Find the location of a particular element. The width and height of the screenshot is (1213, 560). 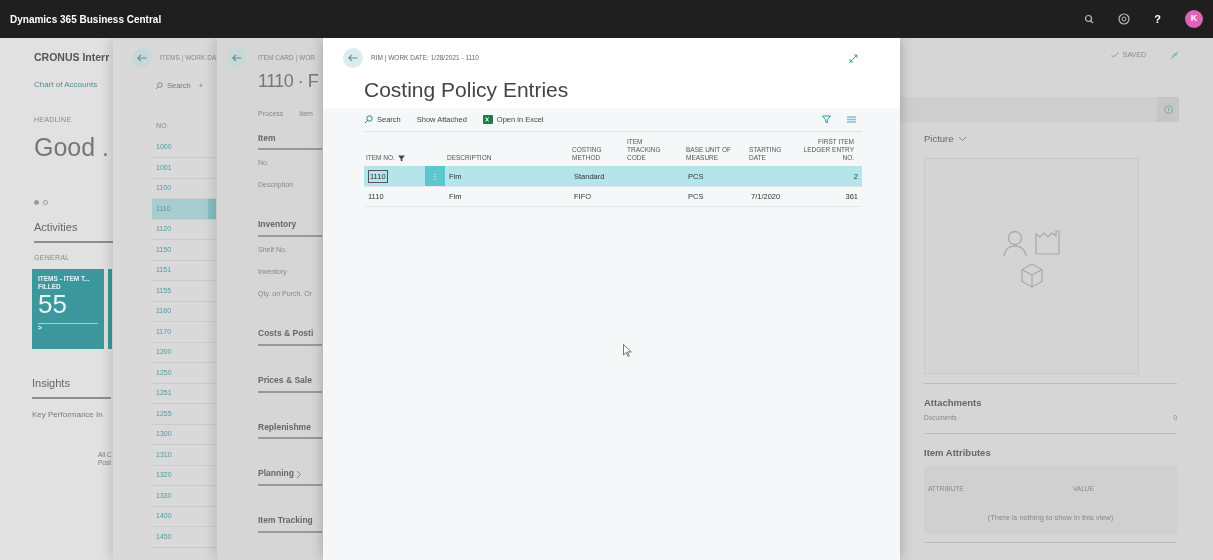

app-title: Dynamics 365 Business Central is located at coordinates (86, 19).